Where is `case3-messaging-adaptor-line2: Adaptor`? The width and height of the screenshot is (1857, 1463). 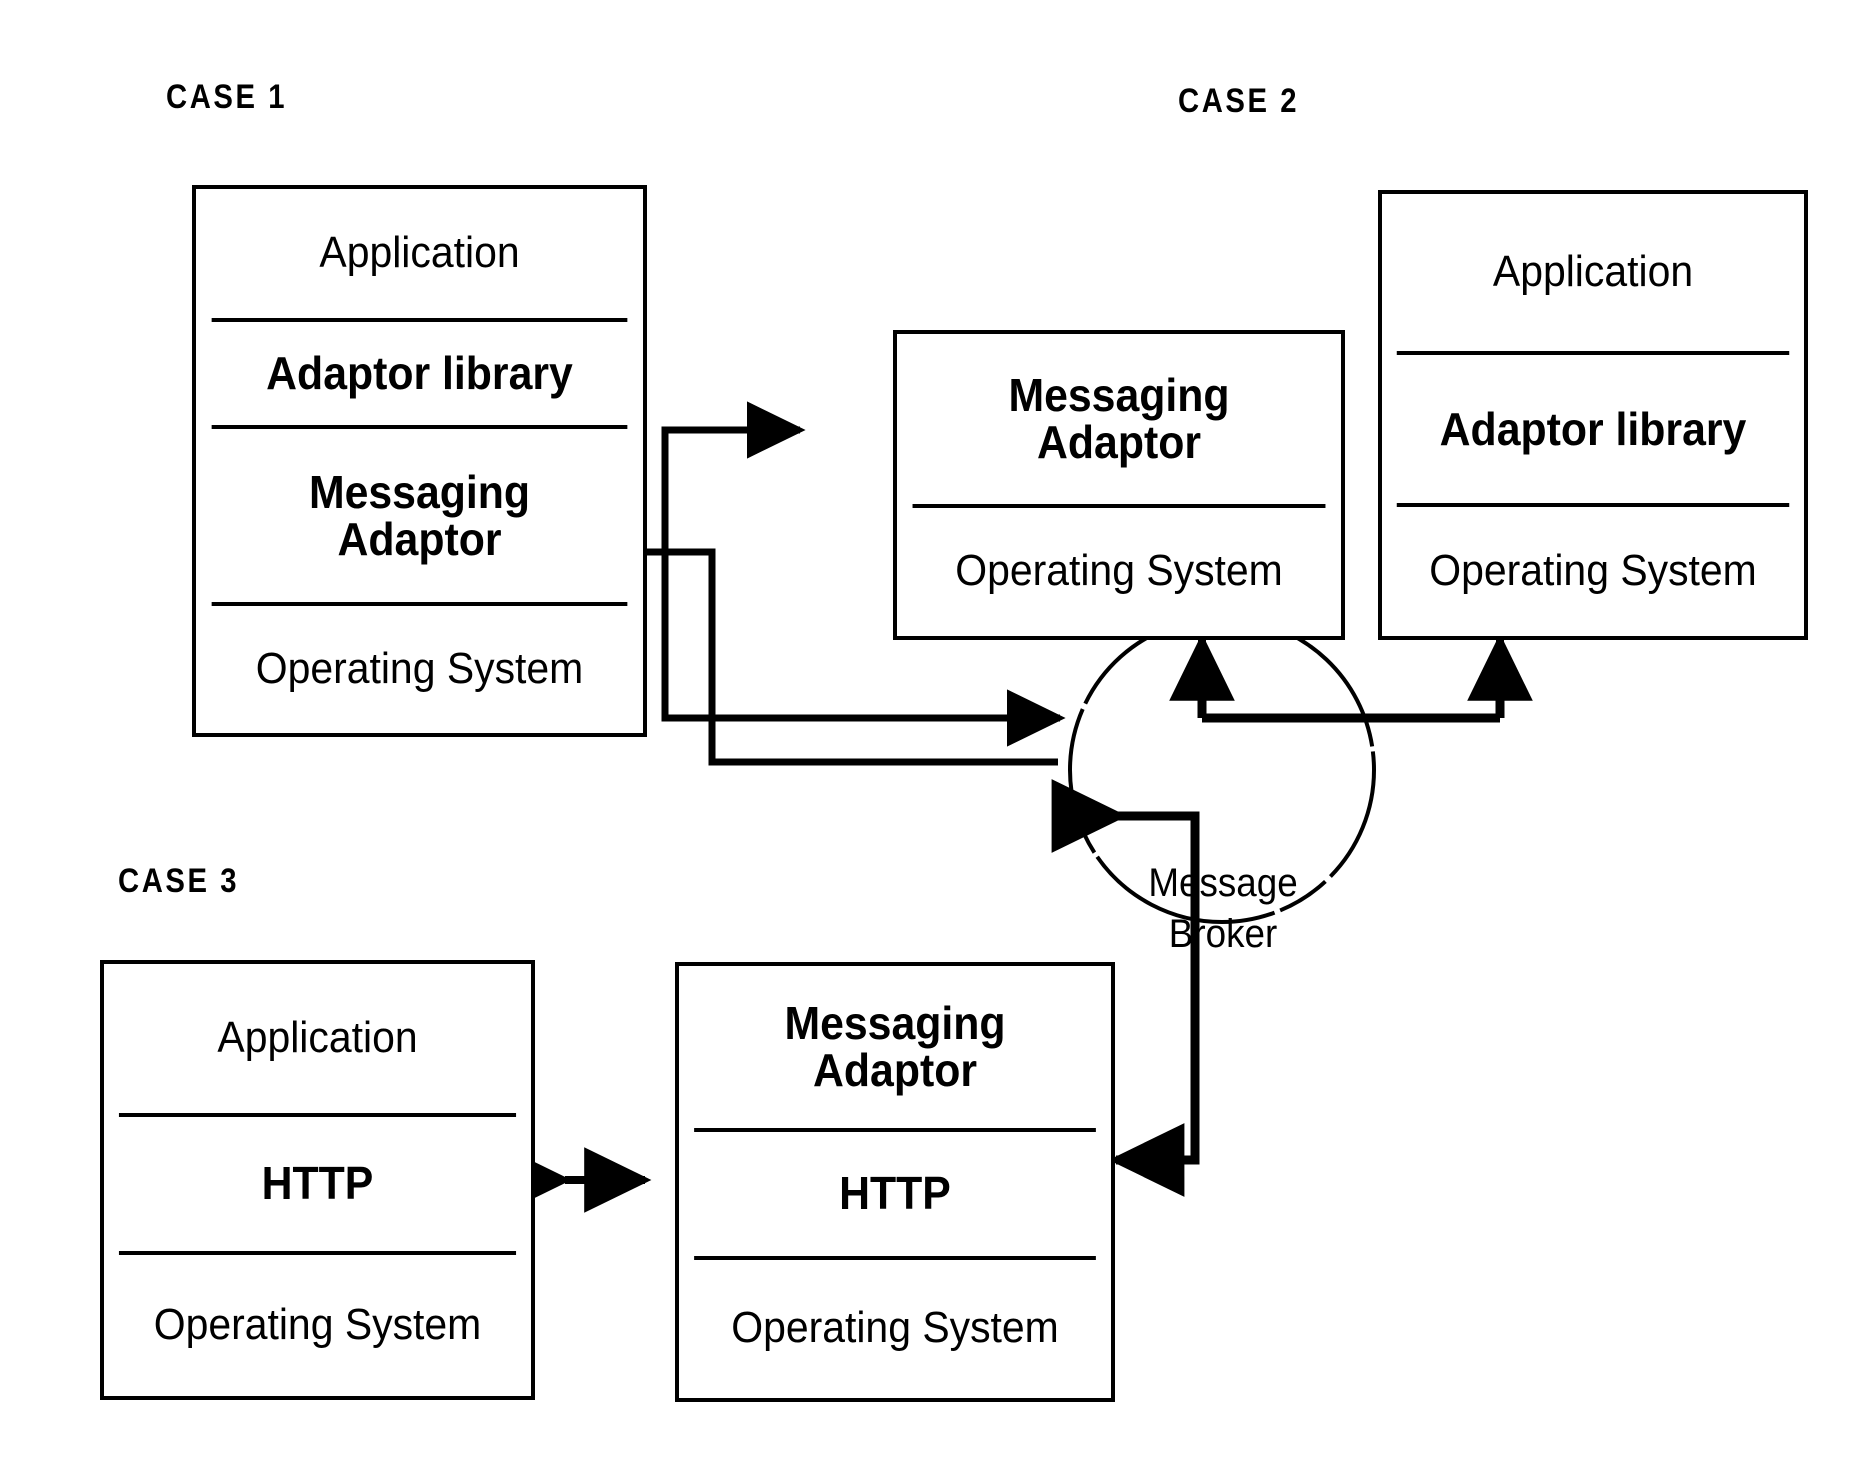 case3-messaging-adaptor-line2: Adaptor is located at coordinates (895, 1069).